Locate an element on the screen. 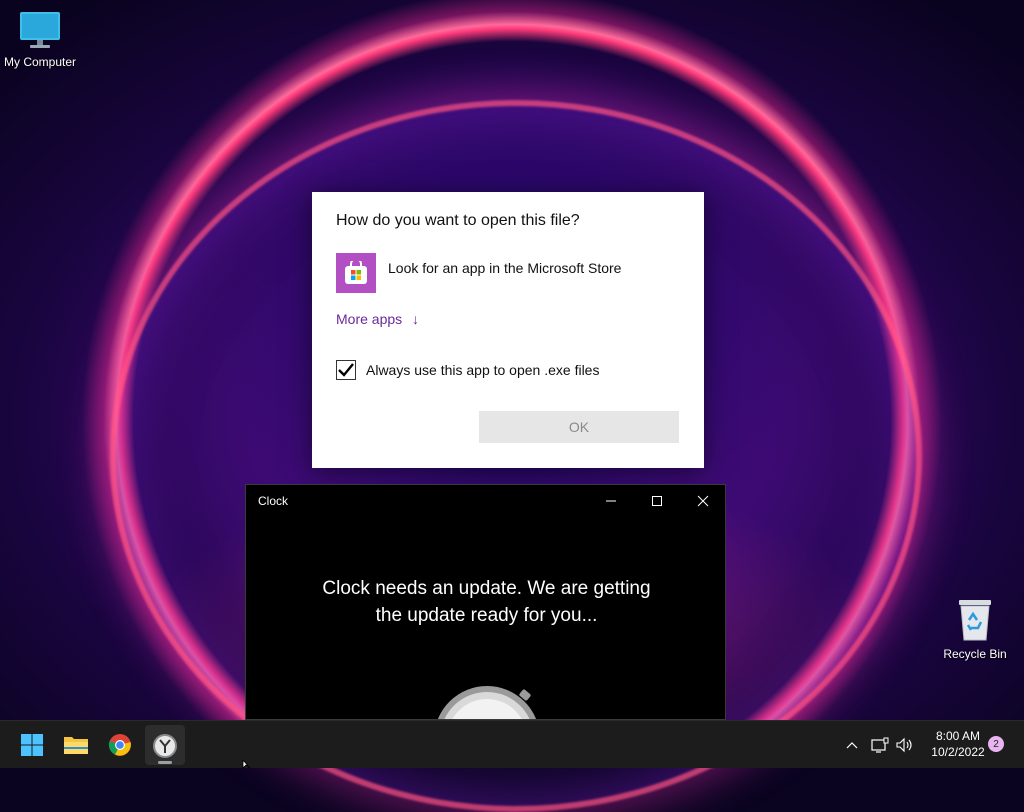  microsoft-store-icon is located at coordinates (356, 273).